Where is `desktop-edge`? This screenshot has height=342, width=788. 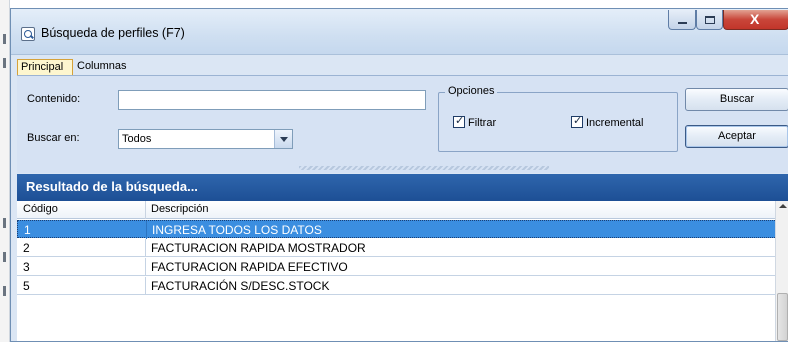 desktop-edge is located at coordinates (5, 171).